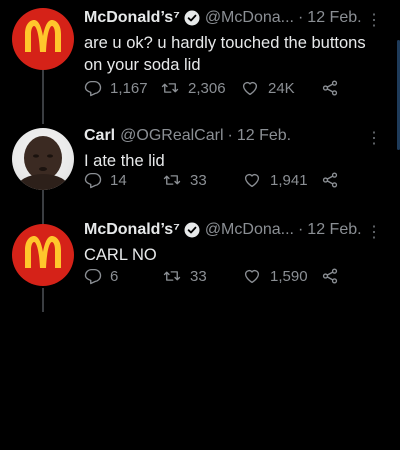 This screenshot has width=400, height=450. Describe the element at coordinates (124, 161) in the screenshot. I see `tweet-text: I ate the lid` at that location.